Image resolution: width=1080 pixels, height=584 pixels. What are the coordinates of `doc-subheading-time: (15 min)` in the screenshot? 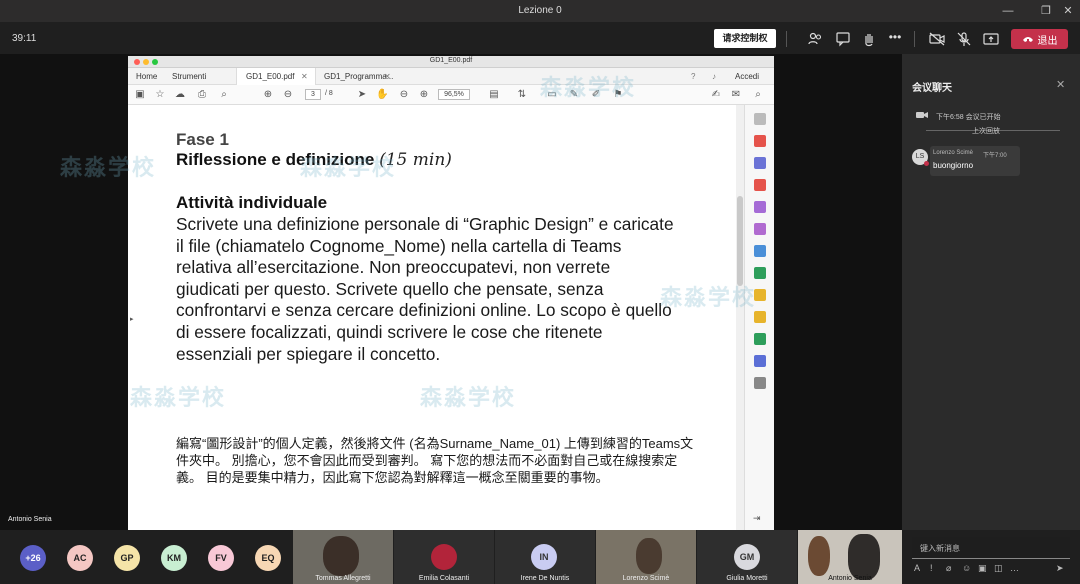 It's located at (415, 160).